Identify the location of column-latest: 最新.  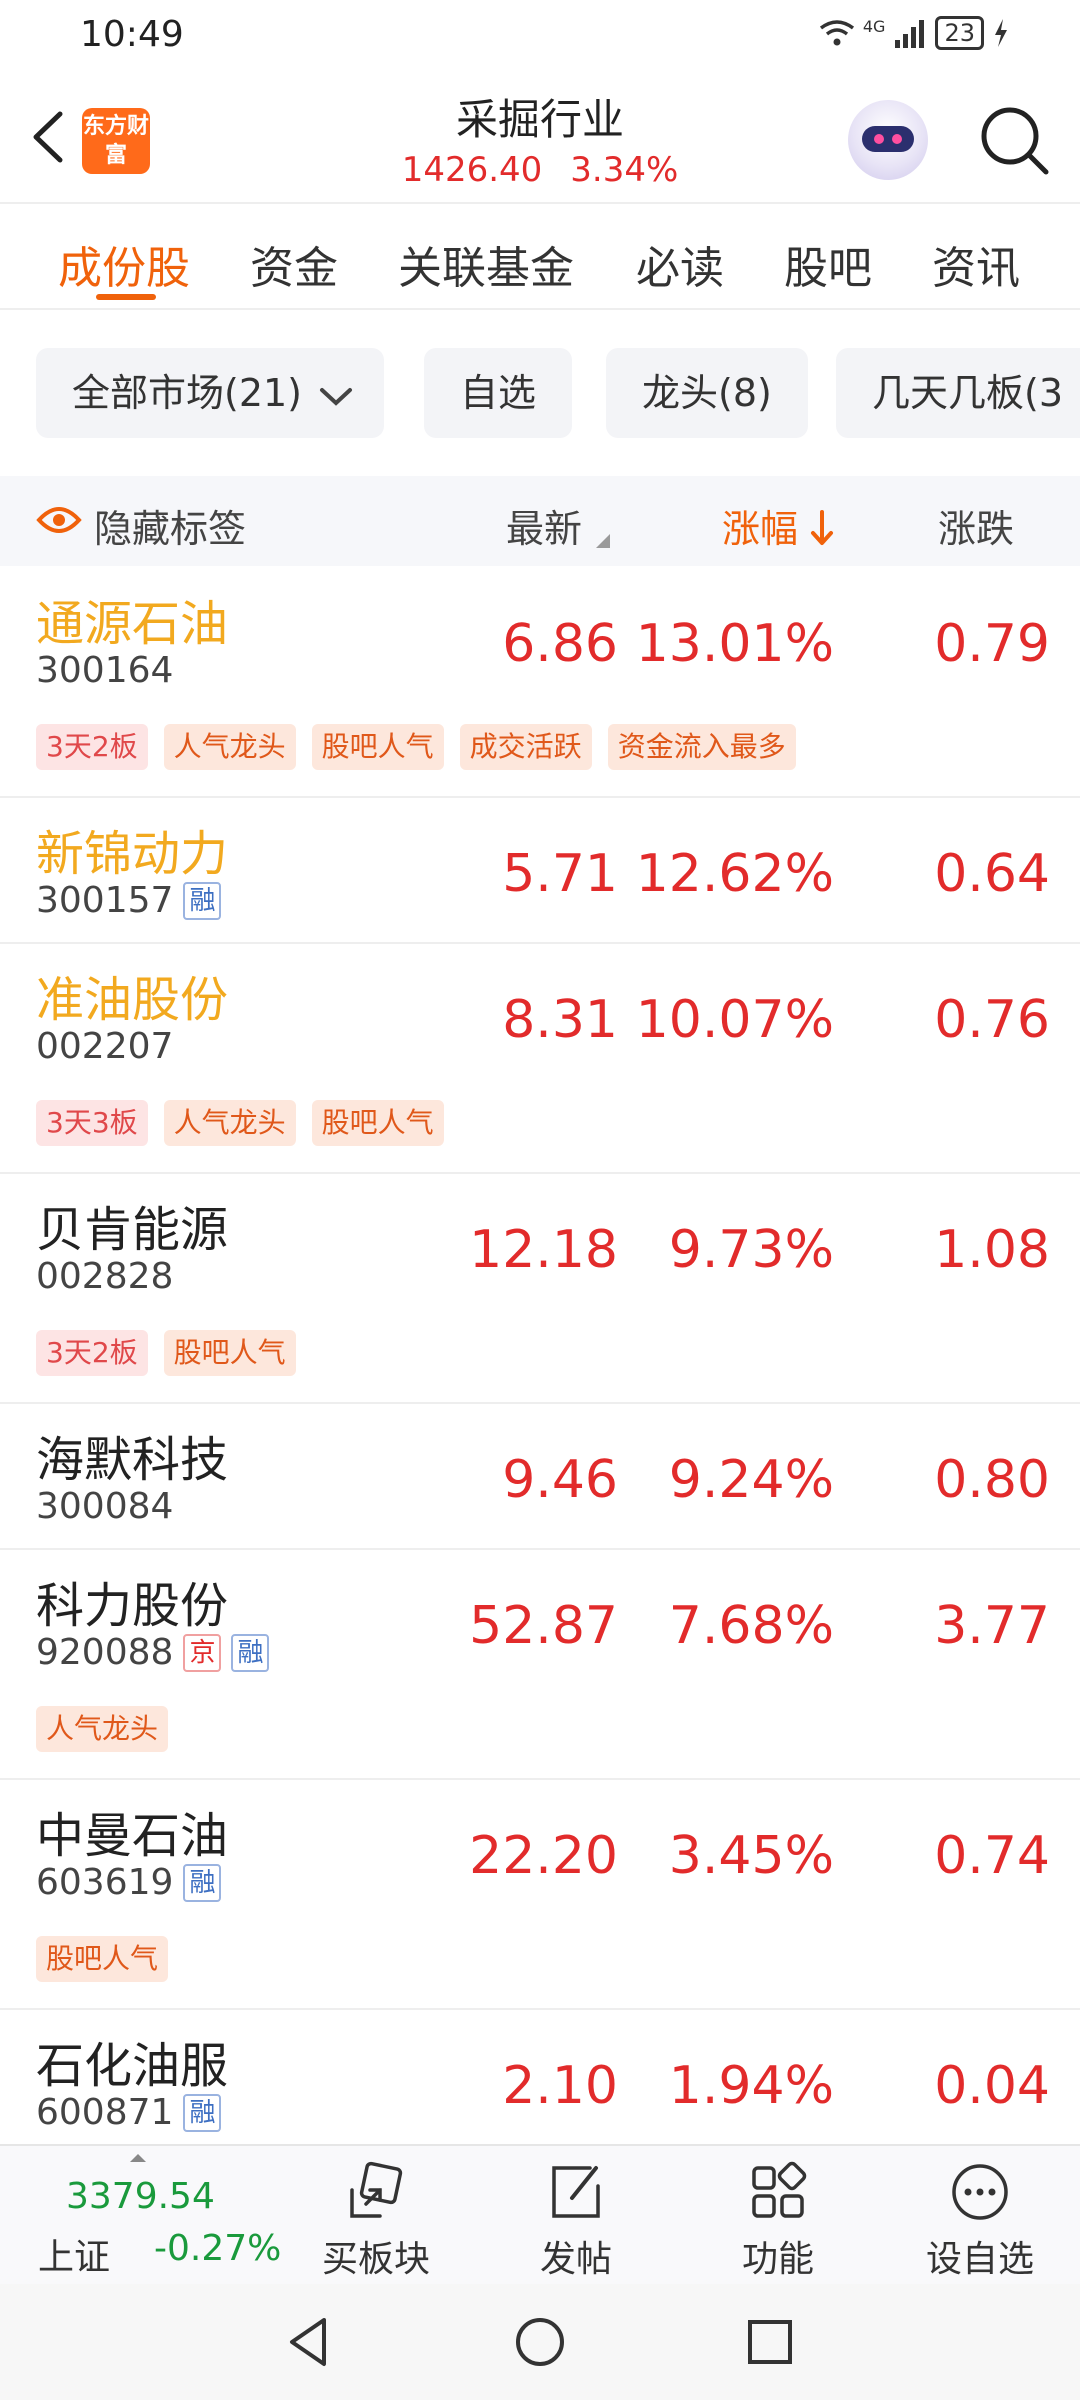
(559, 525).